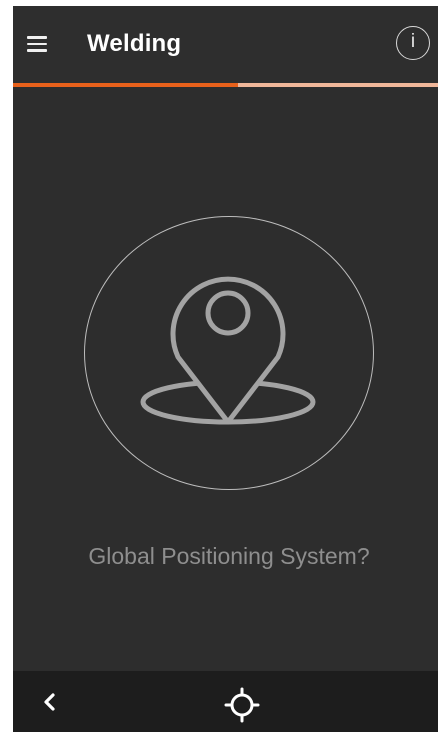 This screenshot has height=732, width=438. Describe the element at coordinates (413, 43) in the screenshot. I see `info-button: i` at that location.